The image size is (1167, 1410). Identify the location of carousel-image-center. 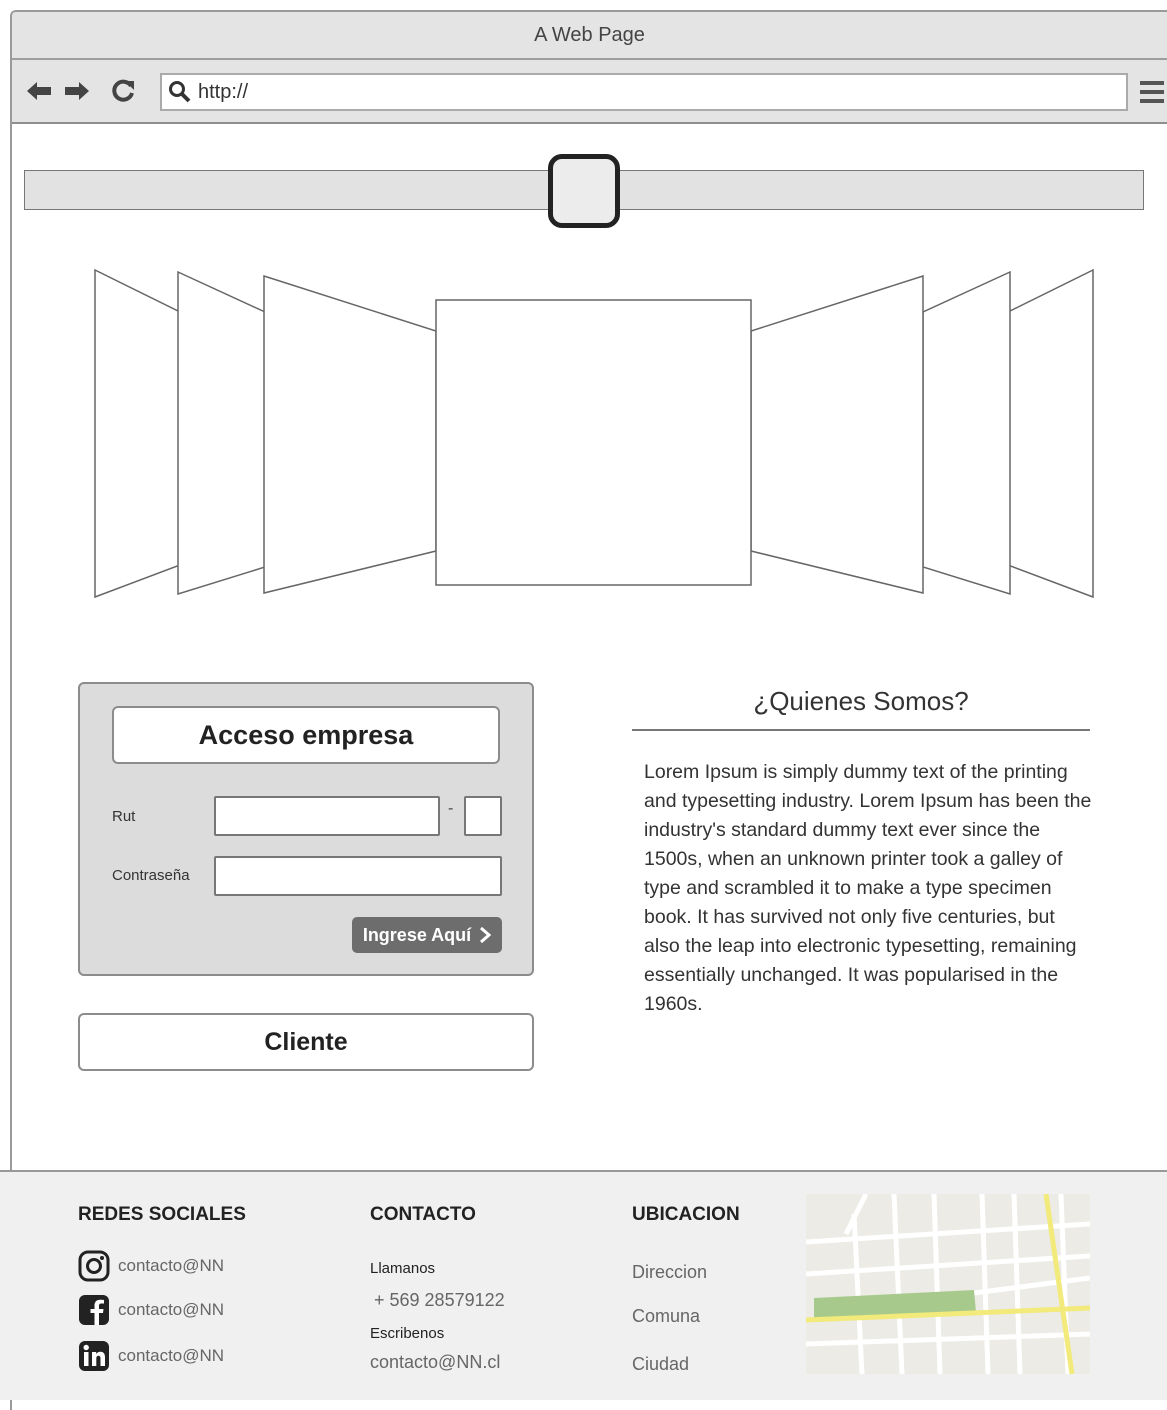
(593, 442).